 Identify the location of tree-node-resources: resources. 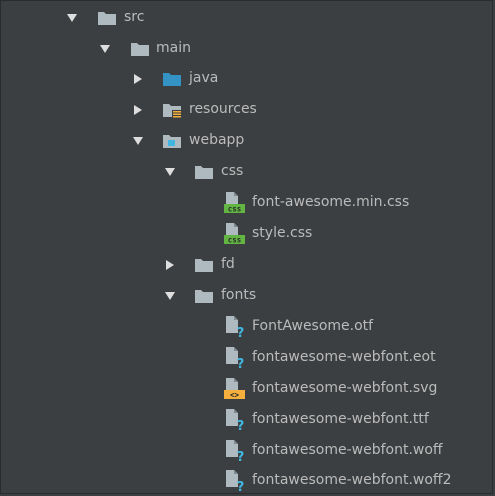
(247, 109).